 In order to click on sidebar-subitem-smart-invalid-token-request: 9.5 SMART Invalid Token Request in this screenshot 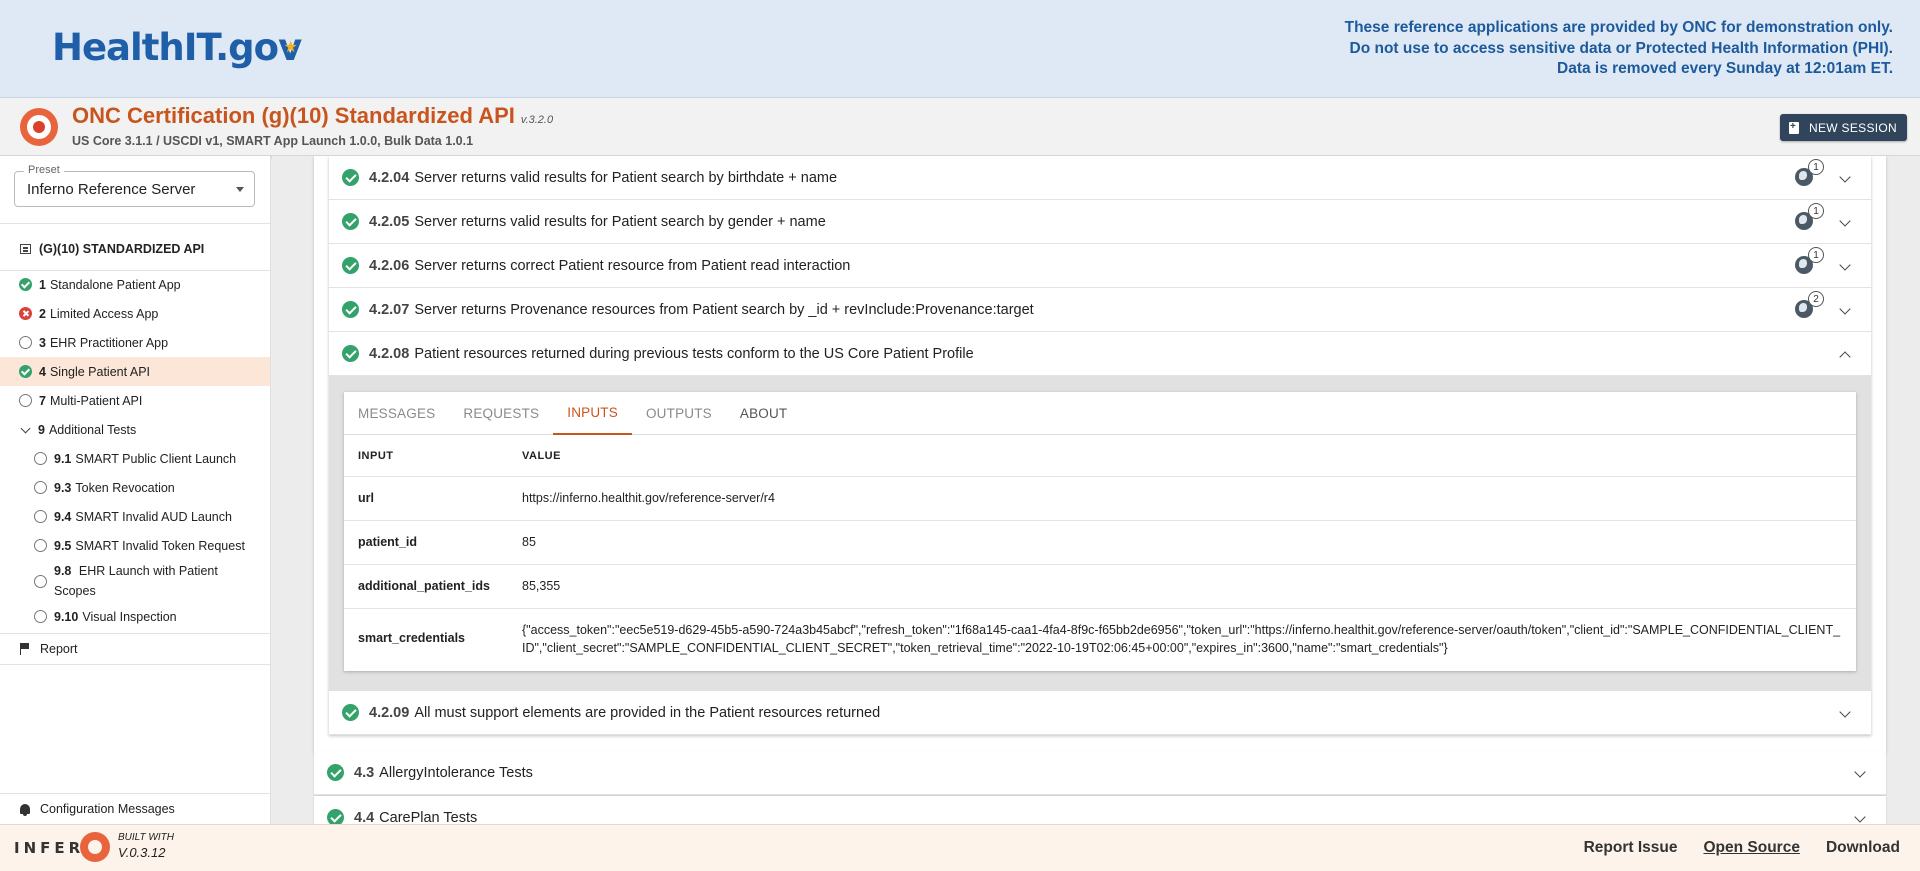, I will do `click(135, 545)`.